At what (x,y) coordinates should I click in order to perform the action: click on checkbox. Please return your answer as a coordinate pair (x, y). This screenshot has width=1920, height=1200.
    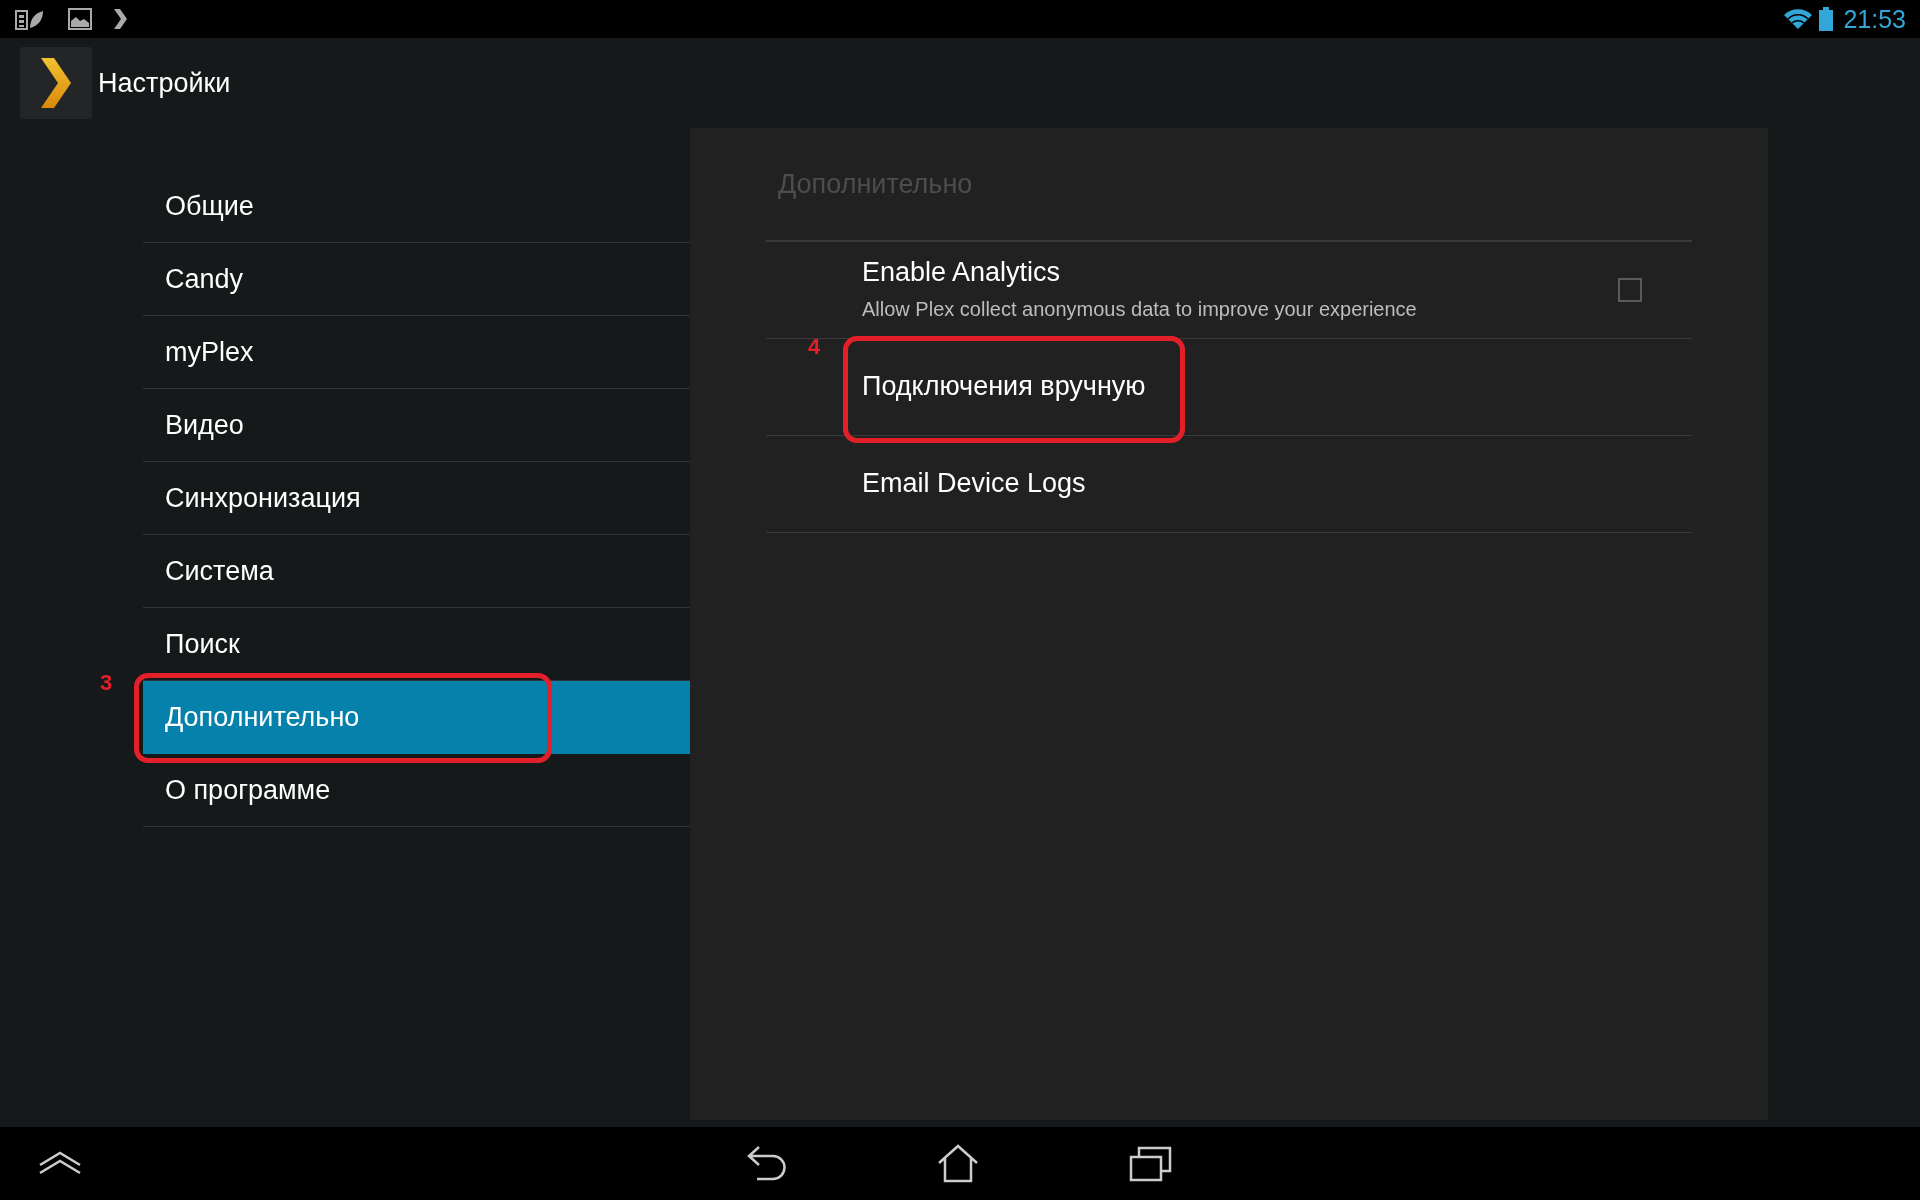
    Looking at the image, I should click on (1630, 290).